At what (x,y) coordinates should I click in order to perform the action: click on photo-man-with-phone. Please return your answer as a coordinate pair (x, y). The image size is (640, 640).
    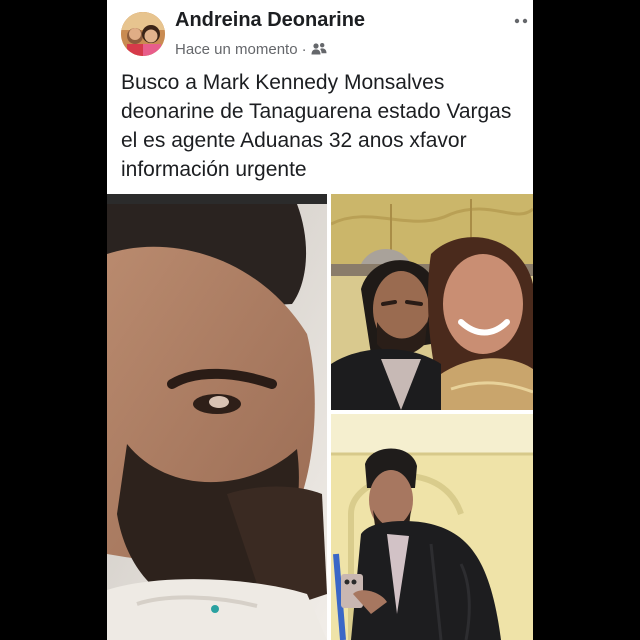
    Looking at the image, I should click on (432, 527).